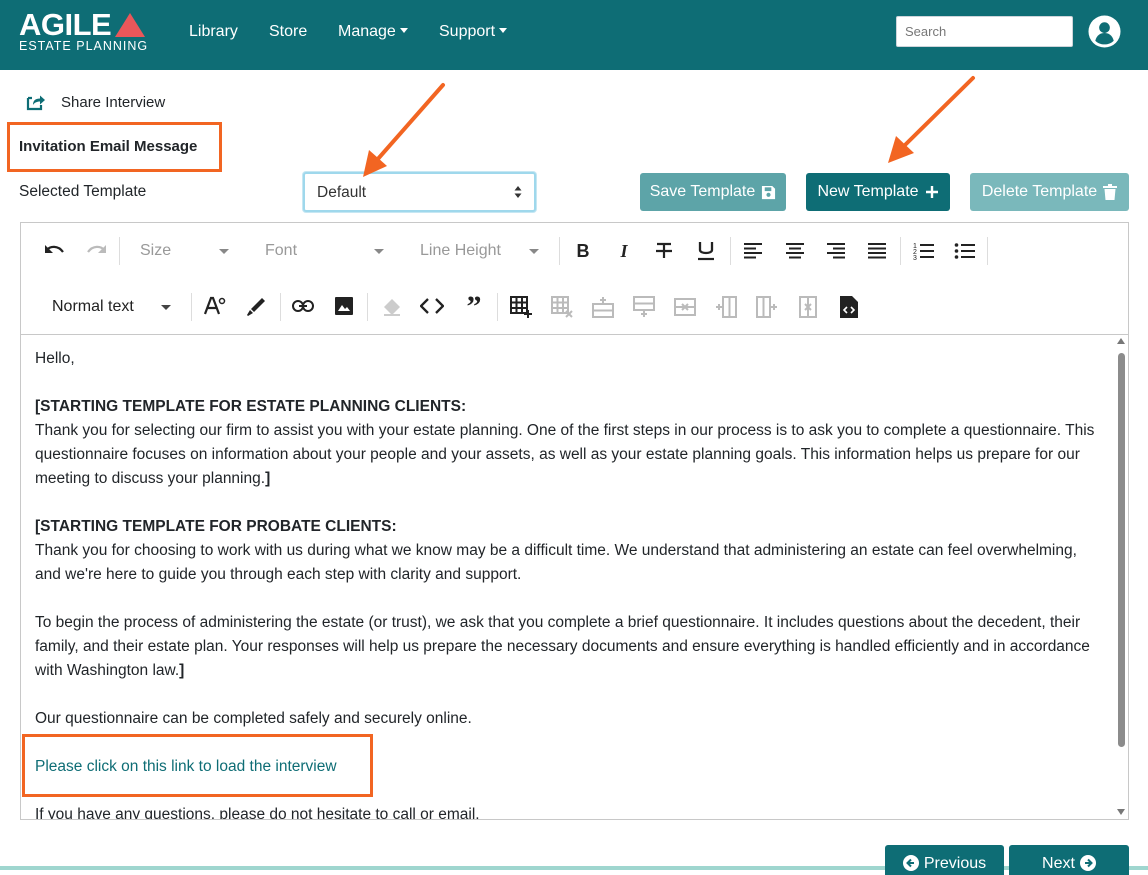 This screenshot has width=1148, height=875. What do you see at coordinates (836, 251) in the screenshot?
I see `align-right-icon` at bounding box center [836, 251].